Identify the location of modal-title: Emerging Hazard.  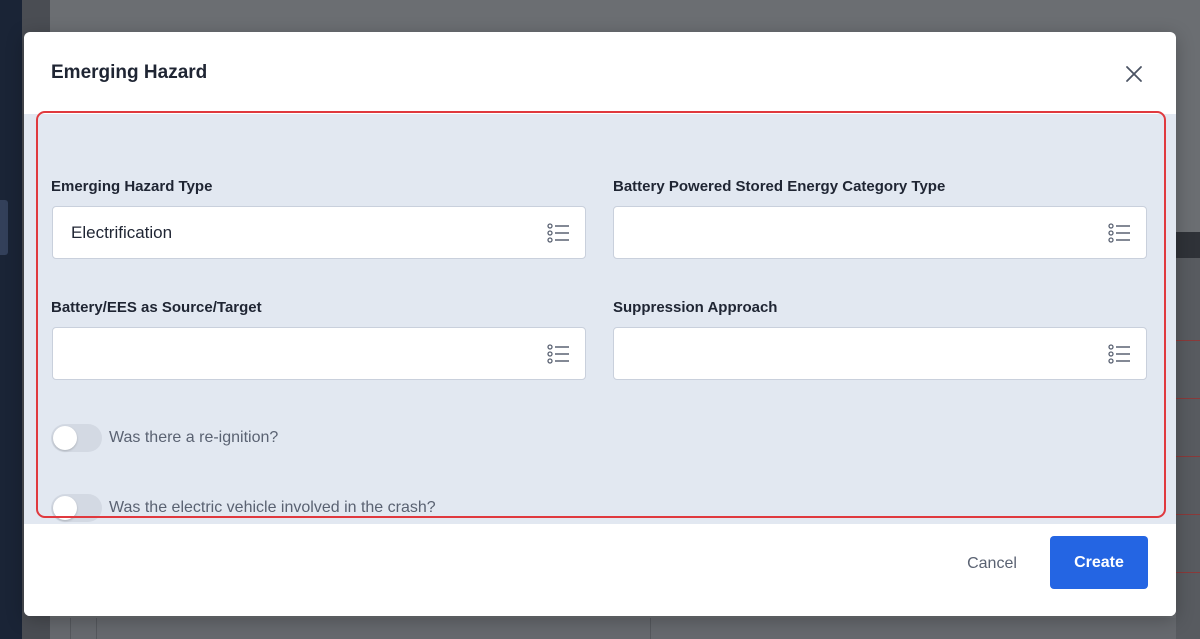
(129, 72).